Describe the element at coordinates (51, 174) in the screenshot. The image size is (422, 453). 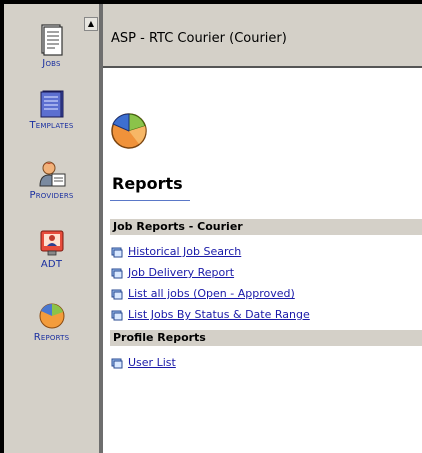
I see `providers-icon` at that location.